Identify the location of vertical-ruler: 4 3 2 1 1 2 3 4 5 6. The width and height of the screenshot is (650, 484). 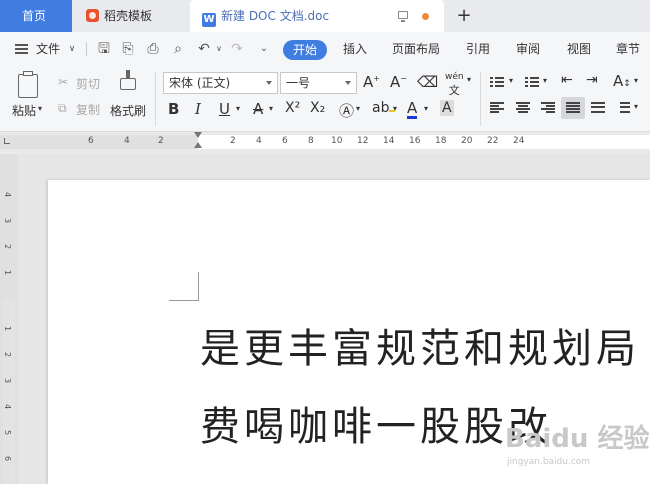
(9, 319).